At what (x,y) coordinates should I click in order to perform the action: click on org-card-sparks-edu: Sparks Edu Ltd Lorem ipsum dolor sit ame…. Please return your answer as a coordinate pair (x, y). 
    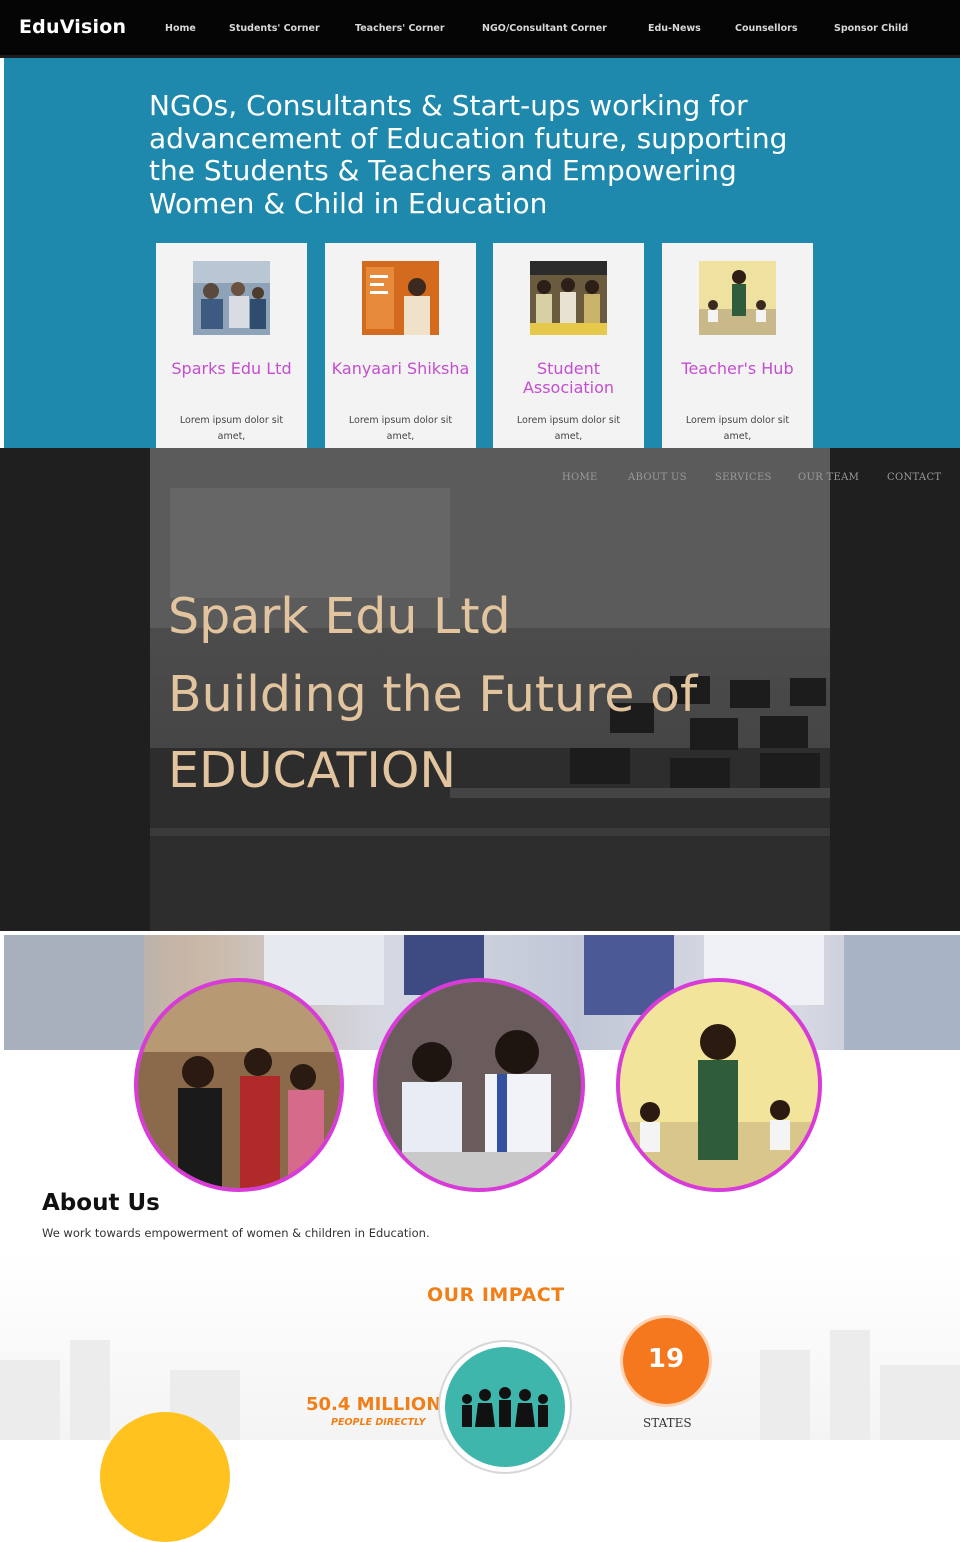
    Looking at the image, I should click on (231, 345).